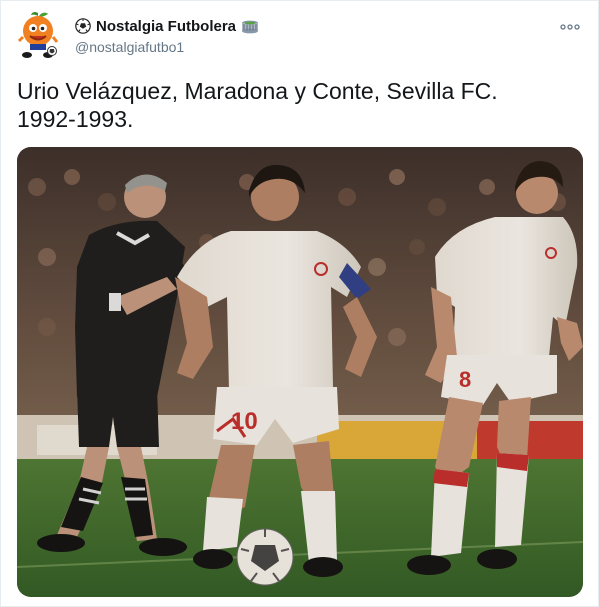  I want to click on author-identity: Nostalgia Futbolera @nostalgiafutbo1, so click(167, 35).